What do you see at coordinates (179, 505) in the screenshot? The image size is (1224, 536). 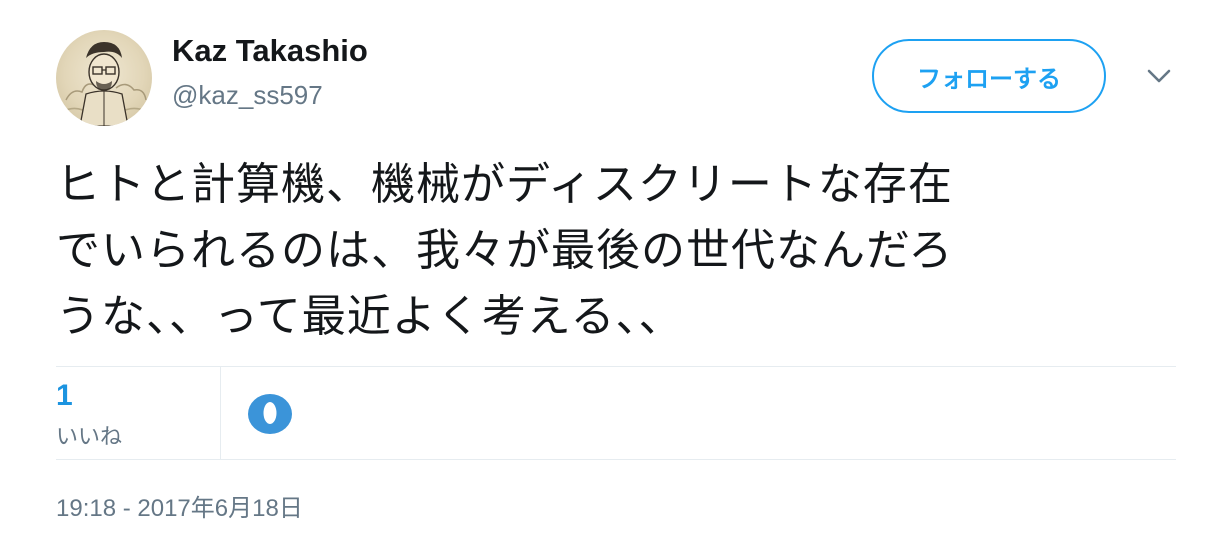 I see `tweet-timestamp: 19:18 - 2017年6月18日` at bounding box center [179, 505].